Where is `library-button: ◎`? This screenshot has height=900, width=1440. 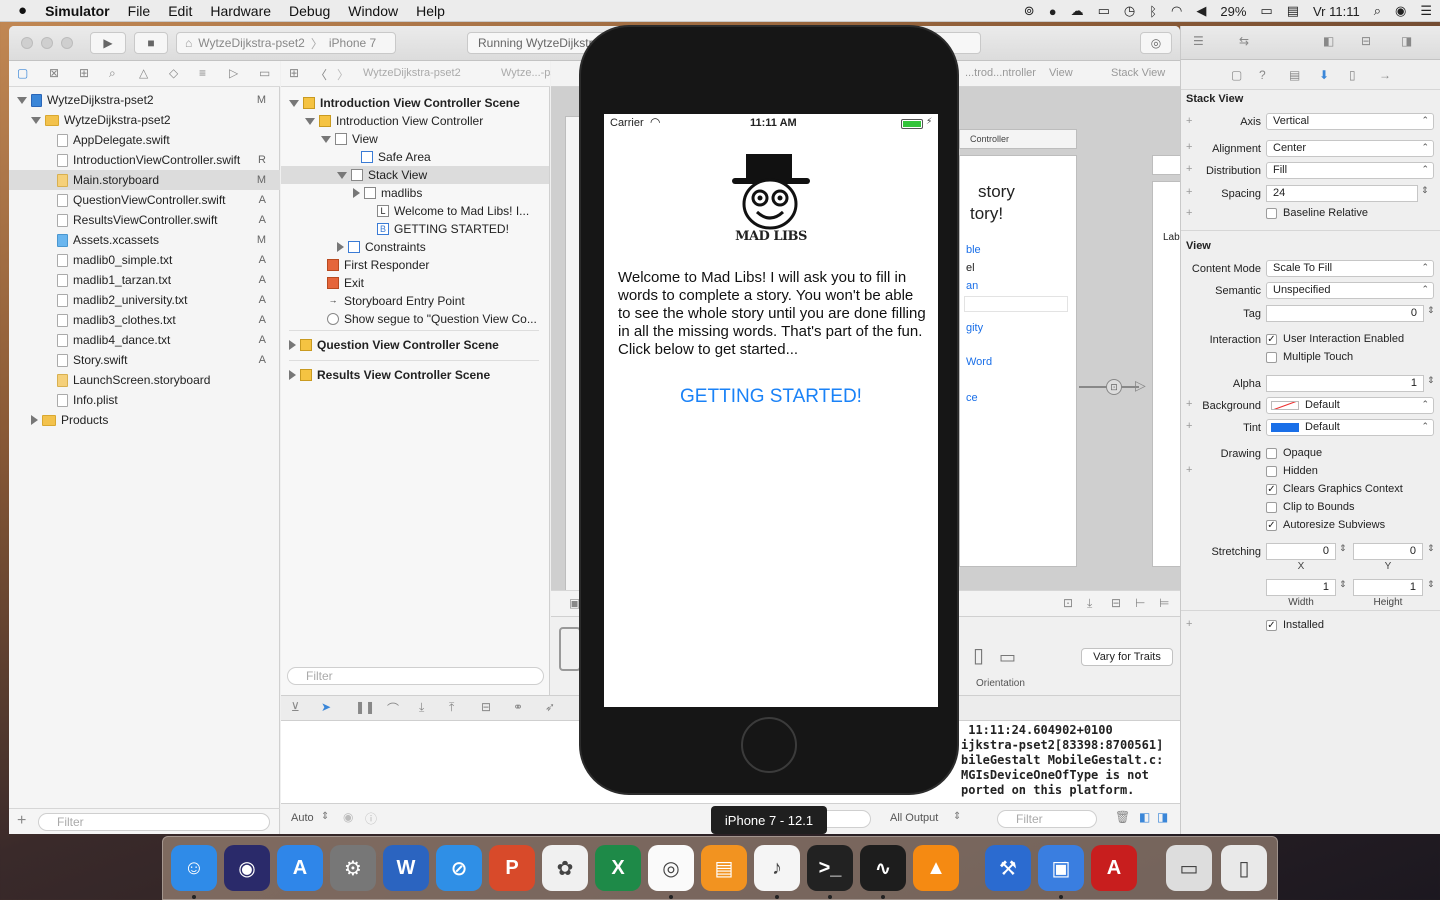 library-button: ◎ is located at coordinates (1156, 43).